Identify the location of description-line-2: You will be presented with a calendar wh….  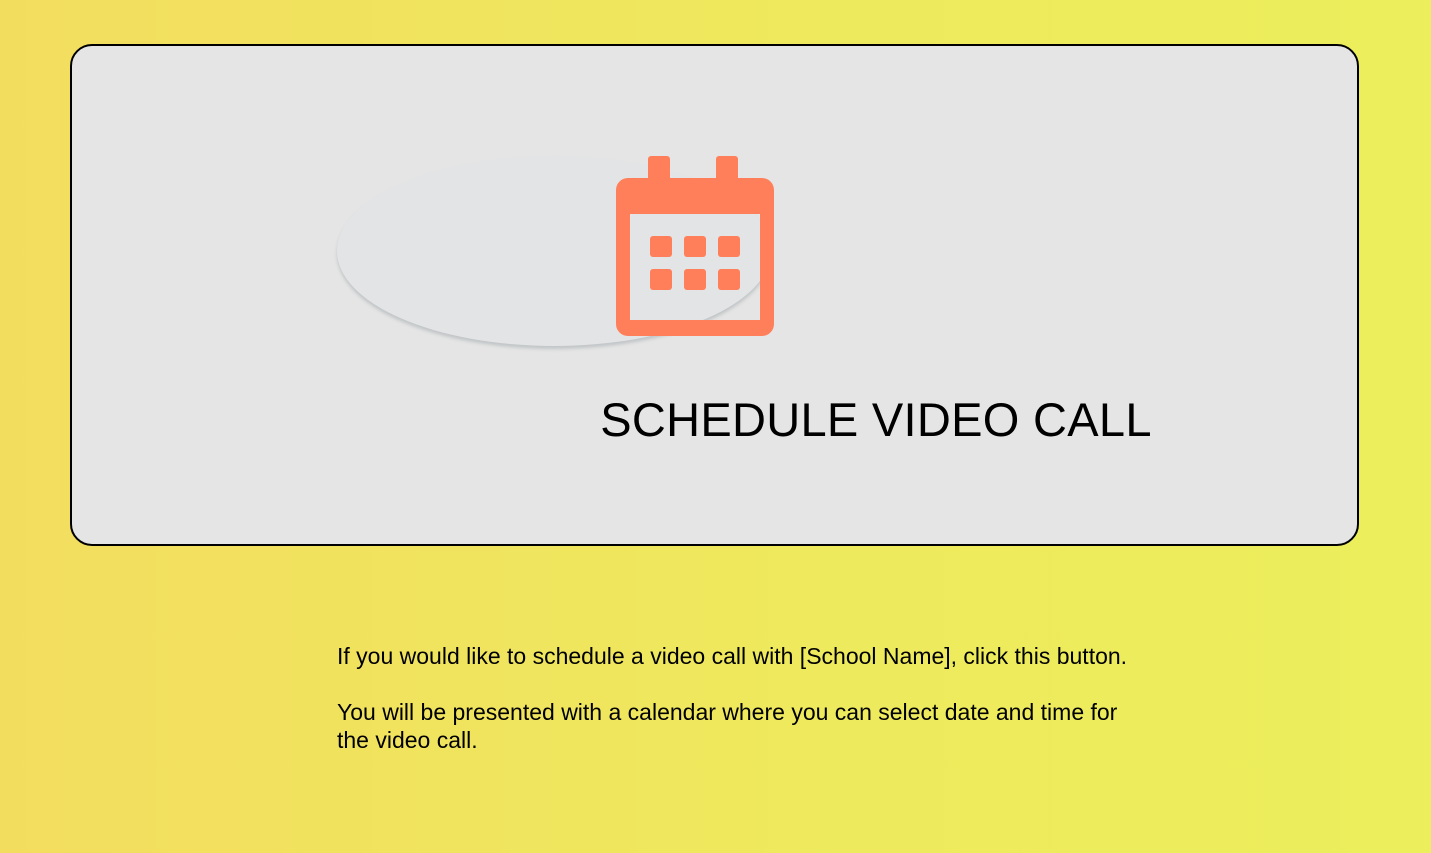
(727, 726).